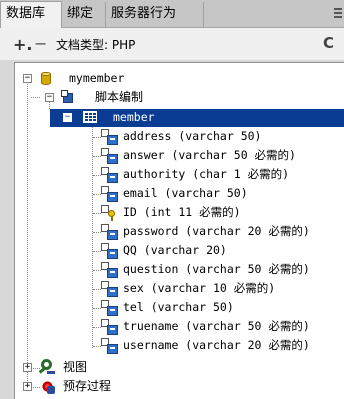 The width and height of the screenshot is (344, 399). I want to click on tree-item-views: + 视图, so click(179, 367).